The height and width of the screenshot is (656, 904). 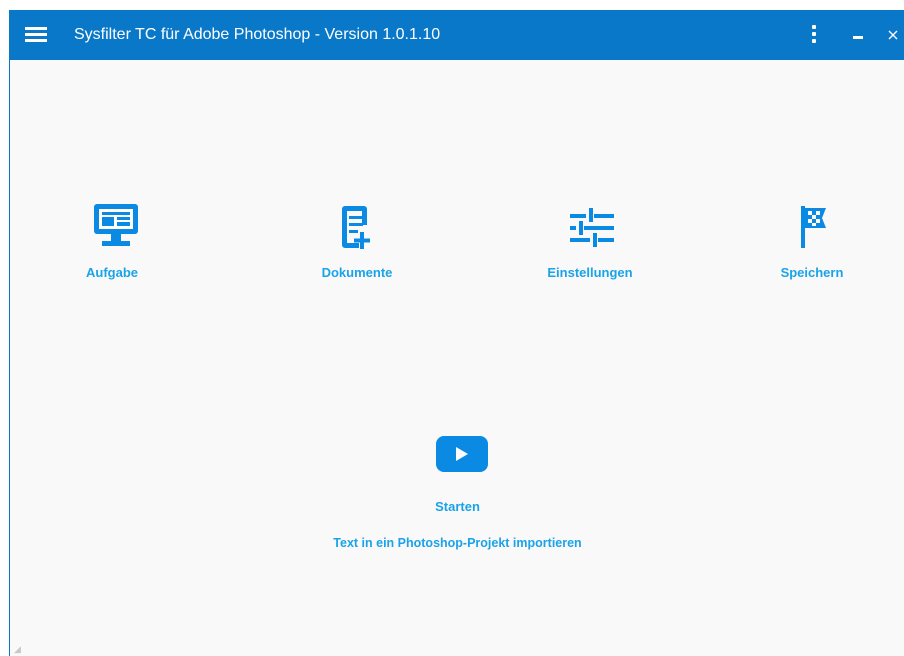 I want to click on monitor-icon, so click(x=116, y=225).